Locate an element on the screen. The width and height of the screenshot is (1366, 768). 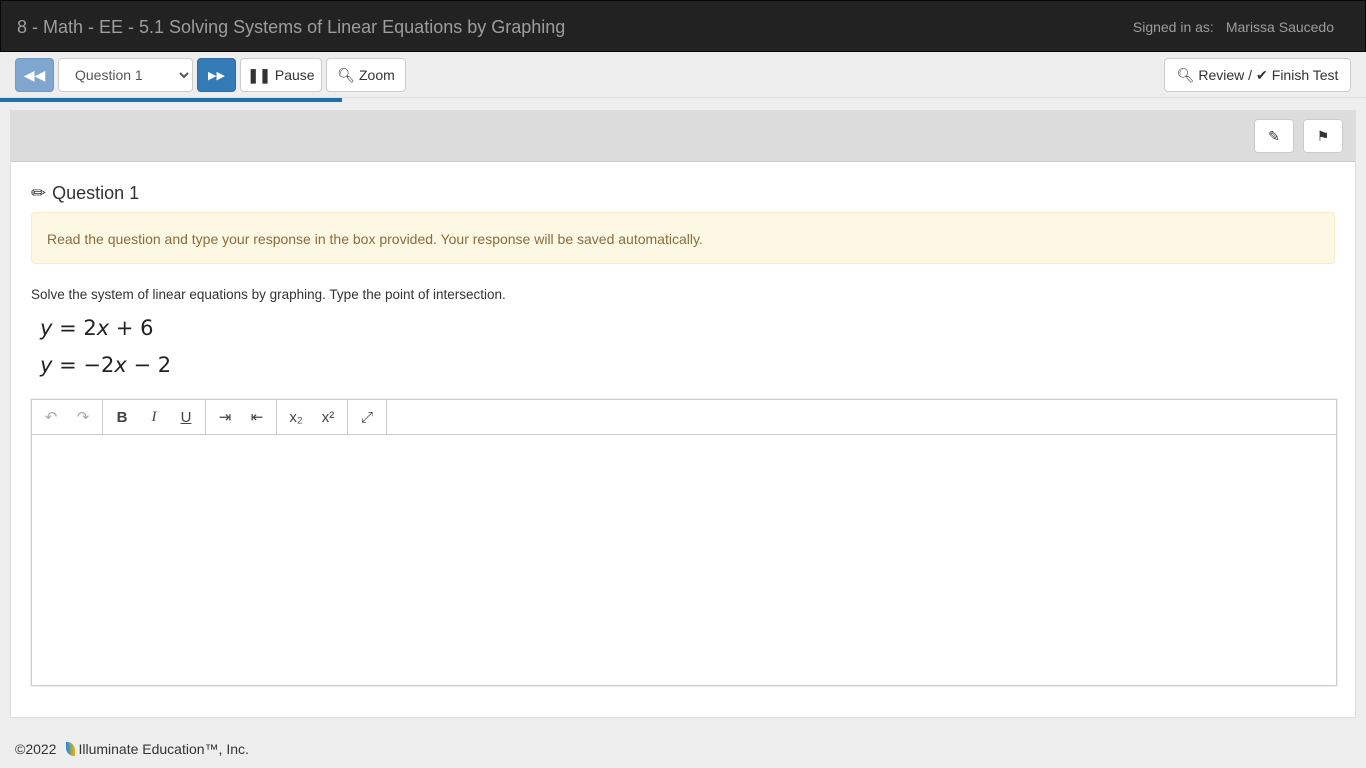
eq1-coef: = 2 is located at coordinates (74, 328).